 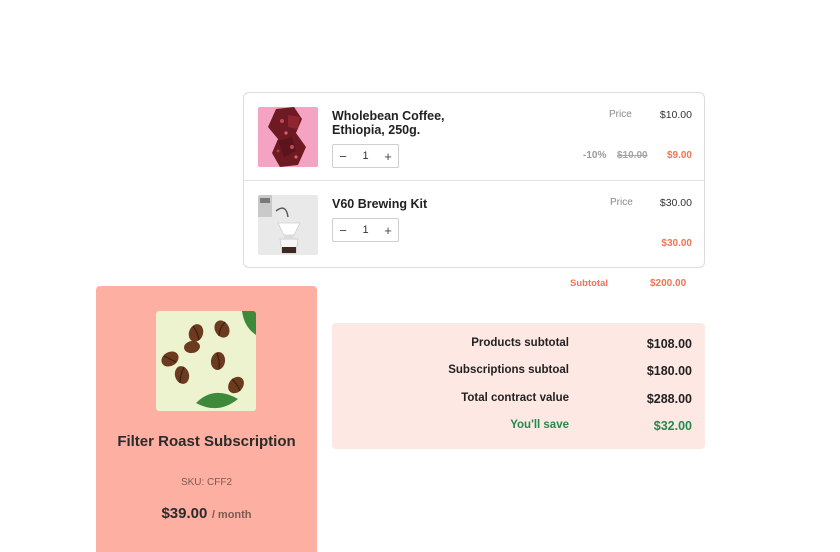 I want to click on savings-label: You'll save, so click(x=539, y=425).